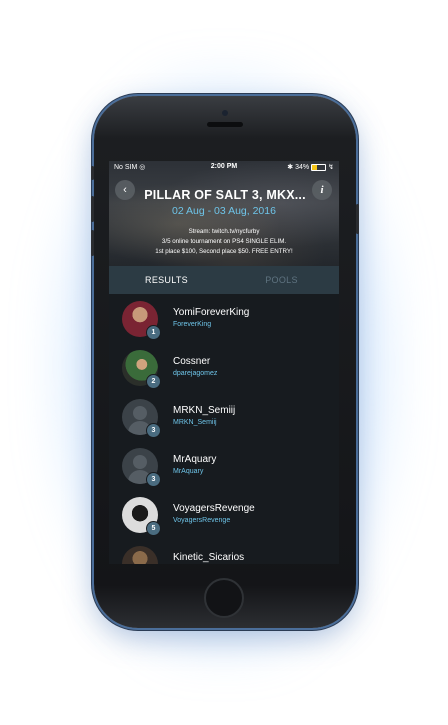  I want to click on status-right: ✱ 34% ↯, so click(310, 167).